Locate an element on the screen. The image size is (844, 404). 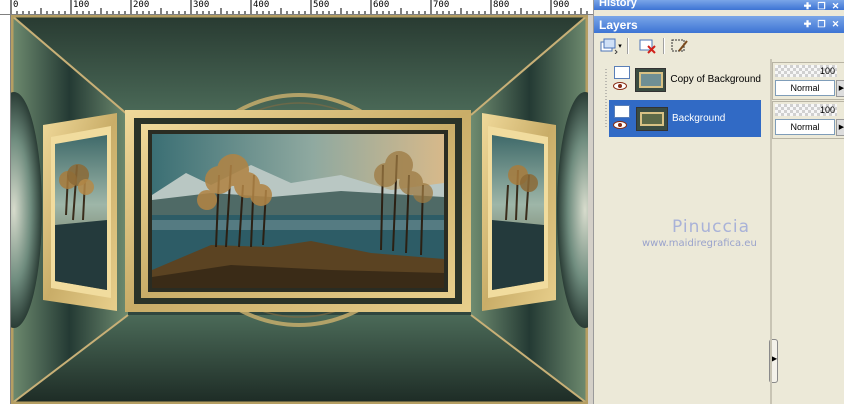
delete-layer-icon is located at coordinates (647, 46).